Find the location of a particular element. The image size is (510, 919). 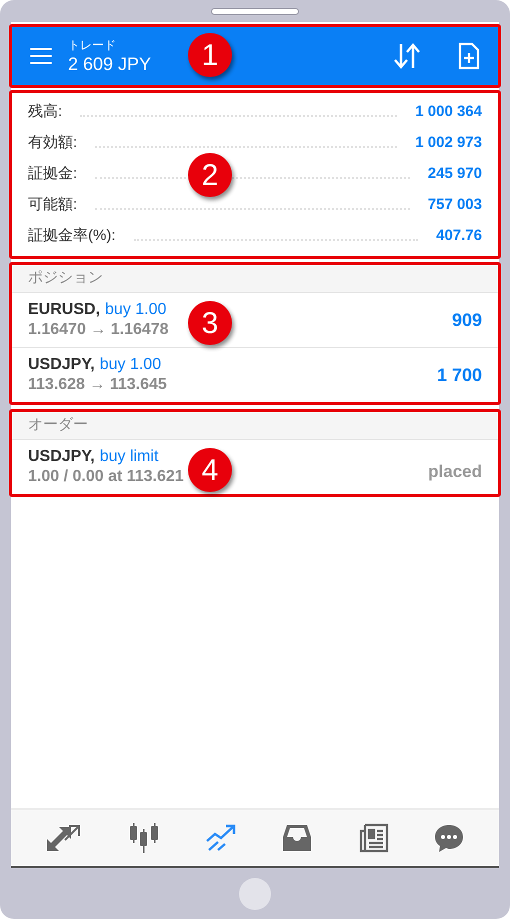

callout-number: 4 is located at coordinates (210, 470).